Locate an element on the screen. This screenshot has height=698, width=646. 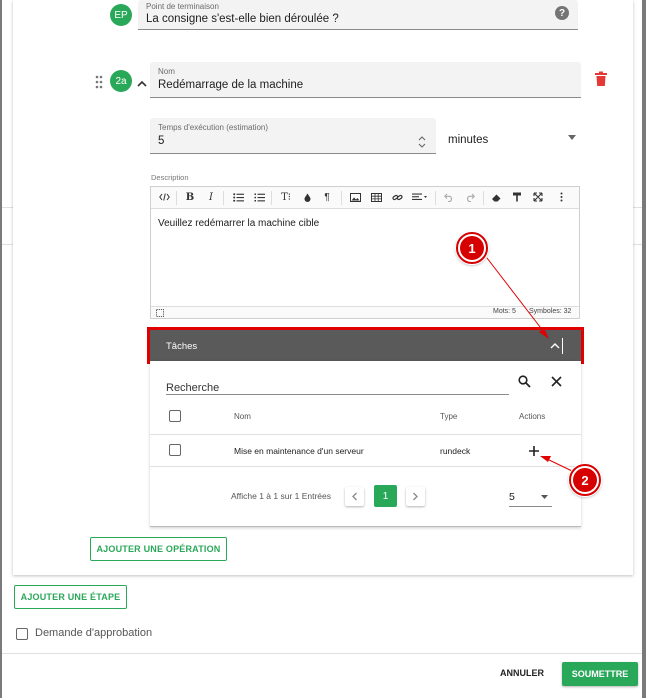
add-task-icon is located at coordinates (534, 451).